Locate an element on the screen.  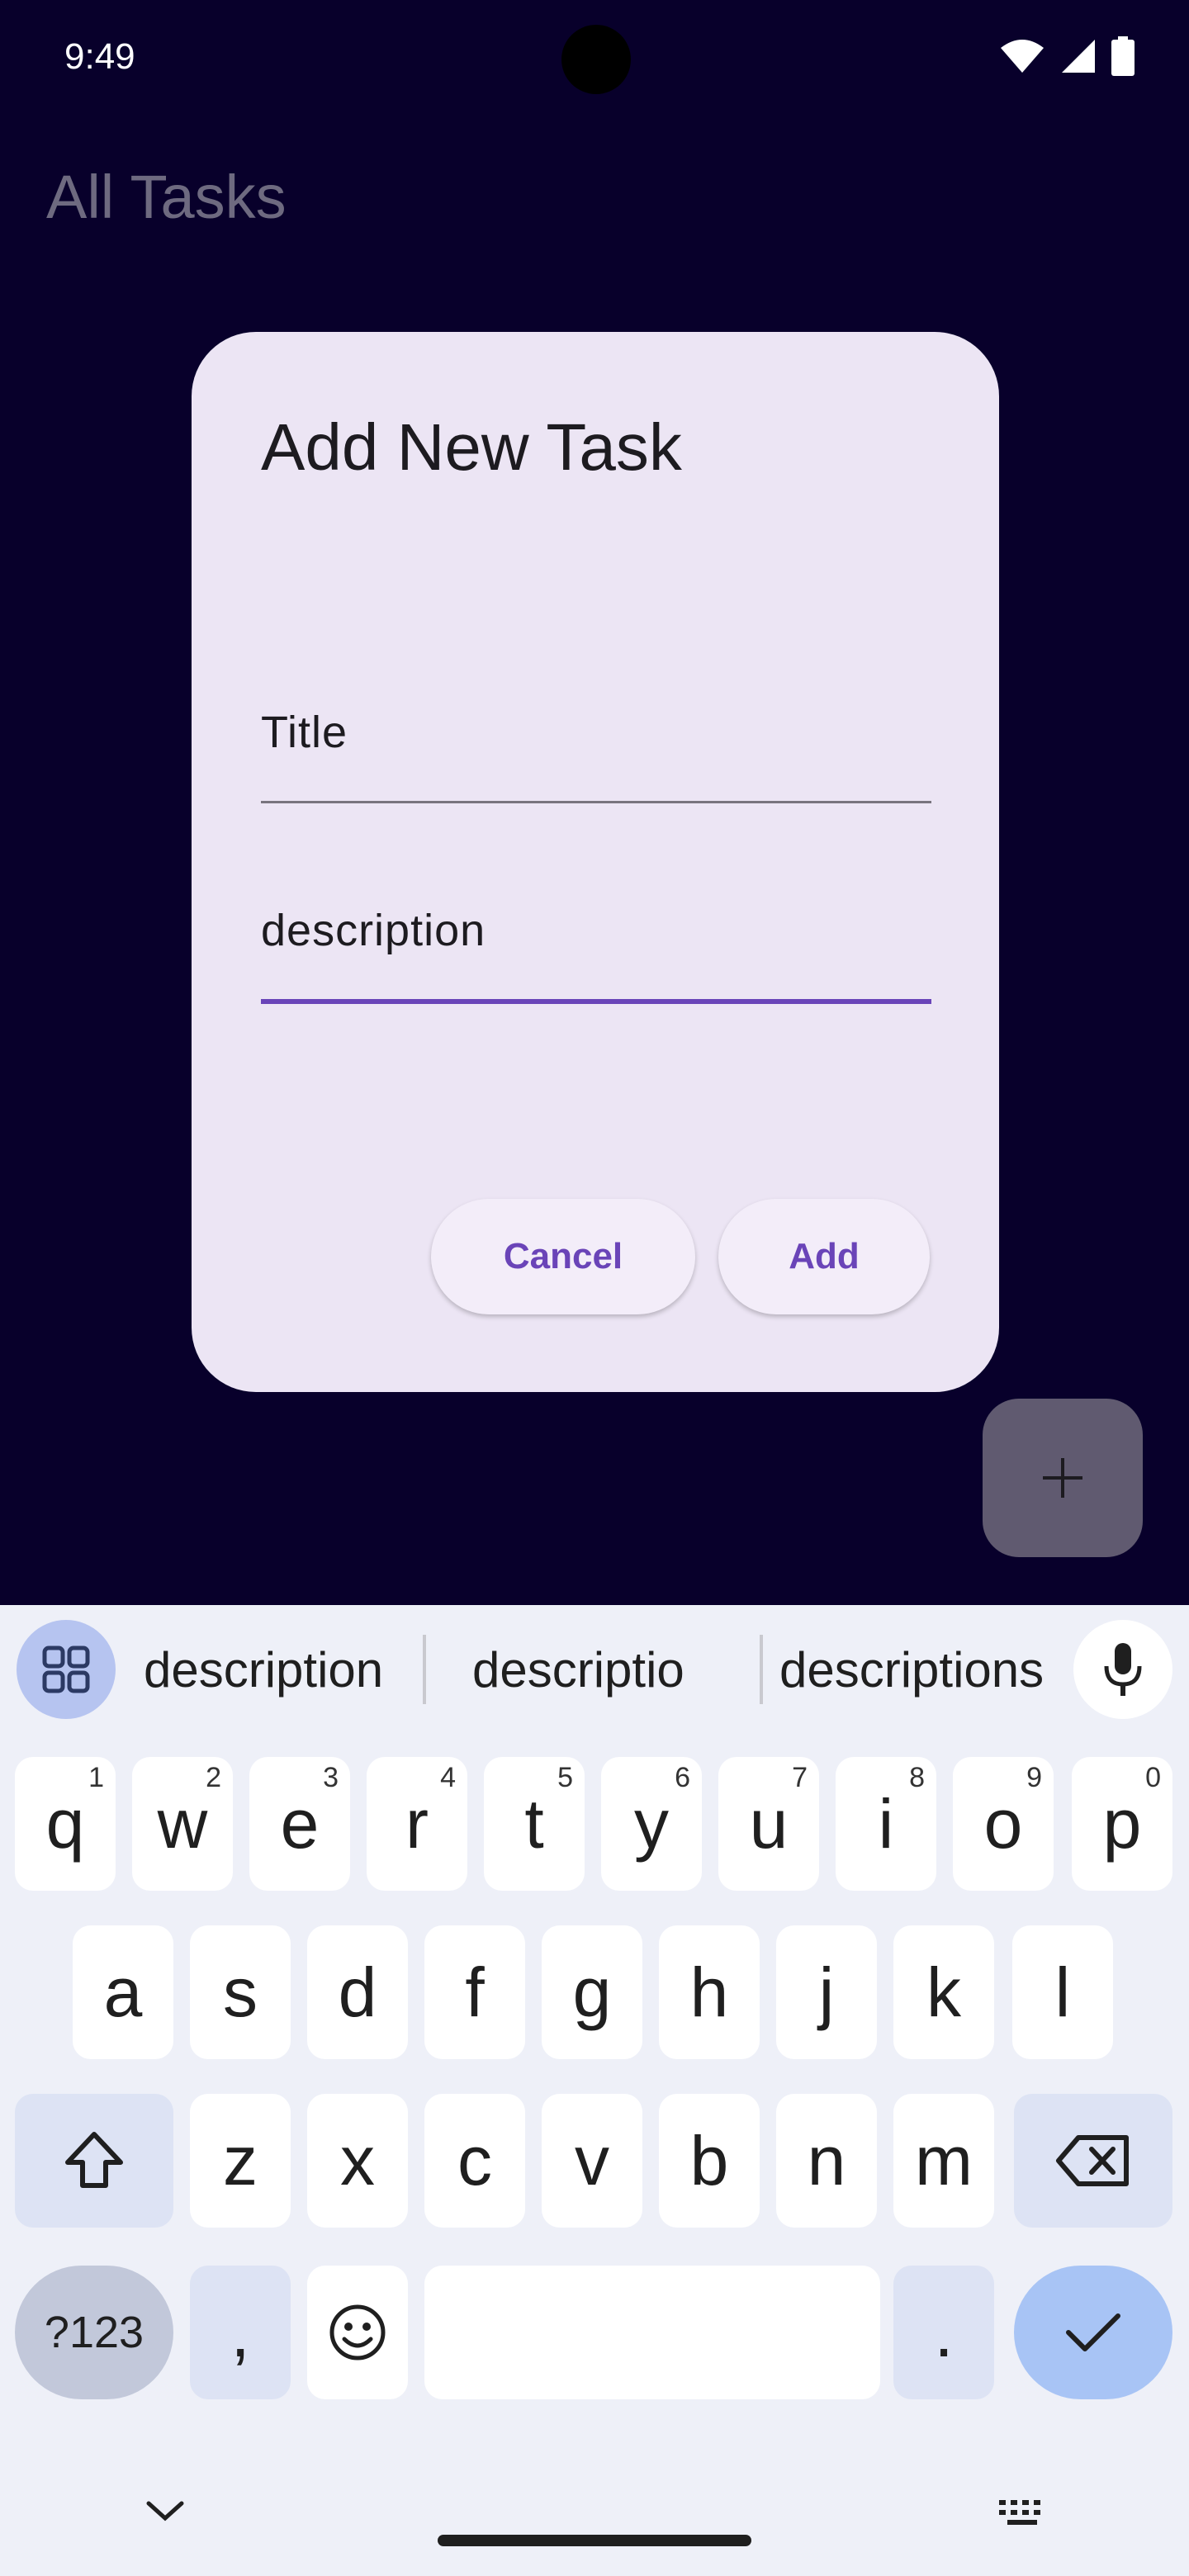
emoji-key is located at coordinates (357, 2332).